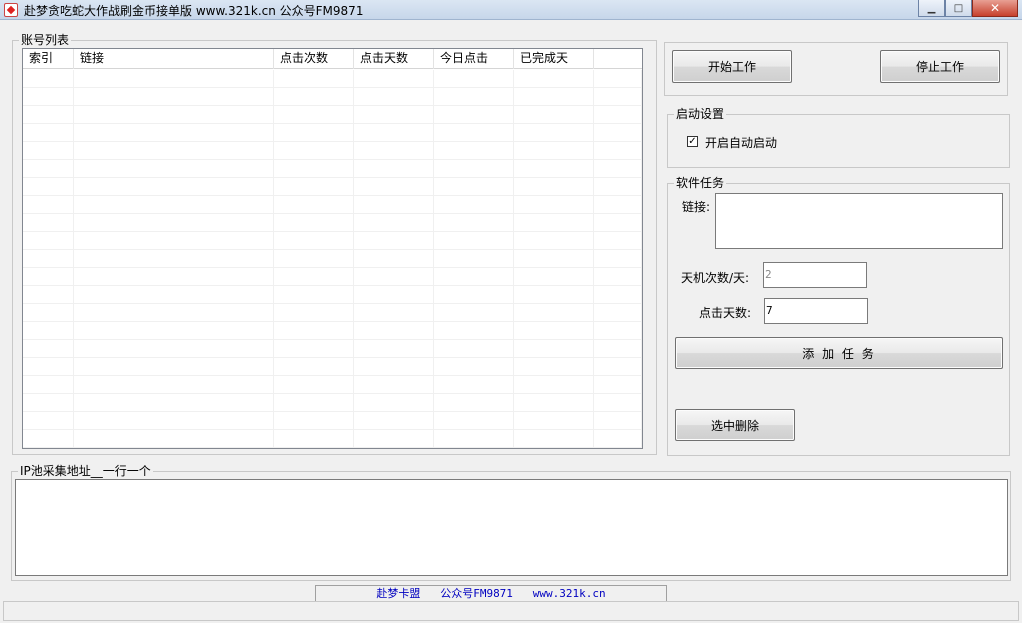 This screenshot has width=1022, height=623. What do you see at coordinates (11, 10) in the screenshot?
I see `app-icon` at bounding box center [11, 10].